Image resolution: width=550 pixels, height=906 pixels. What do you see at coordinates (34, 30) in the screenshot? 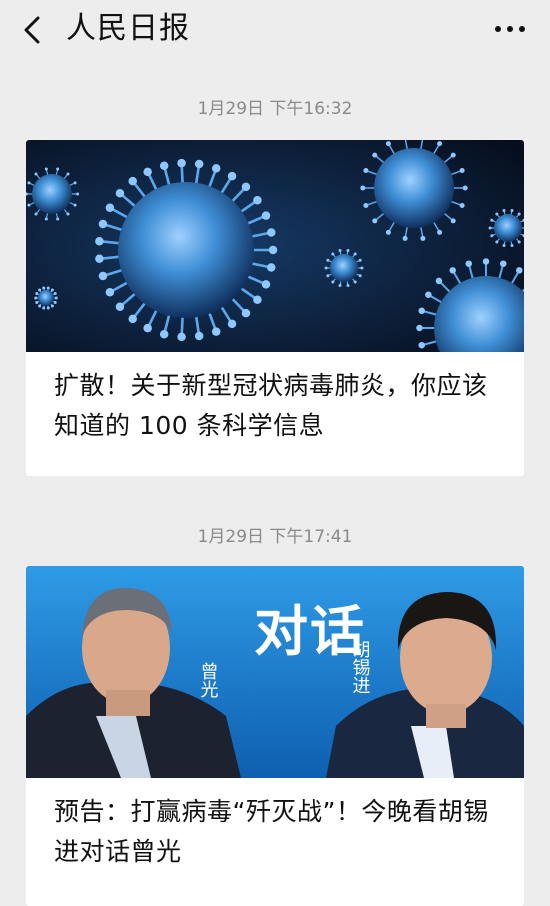
I see `back-chevron-icon` at bounding box center [34, 30].